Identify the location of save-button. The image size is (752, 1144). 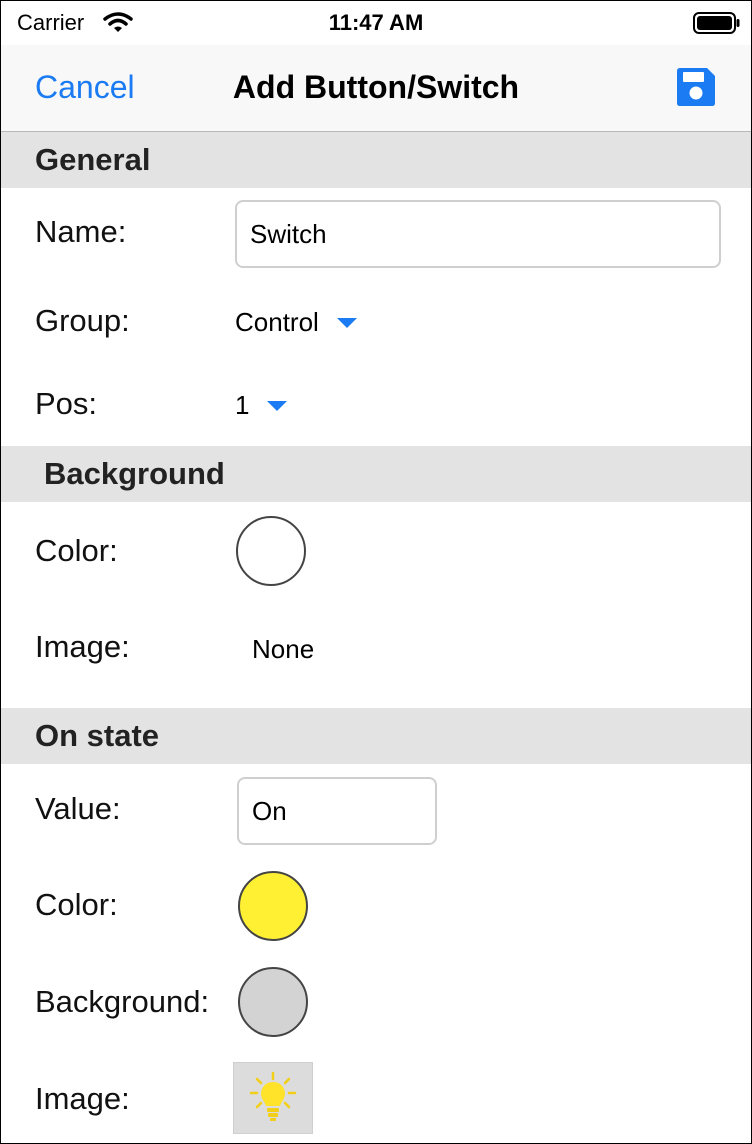
(696, 89).